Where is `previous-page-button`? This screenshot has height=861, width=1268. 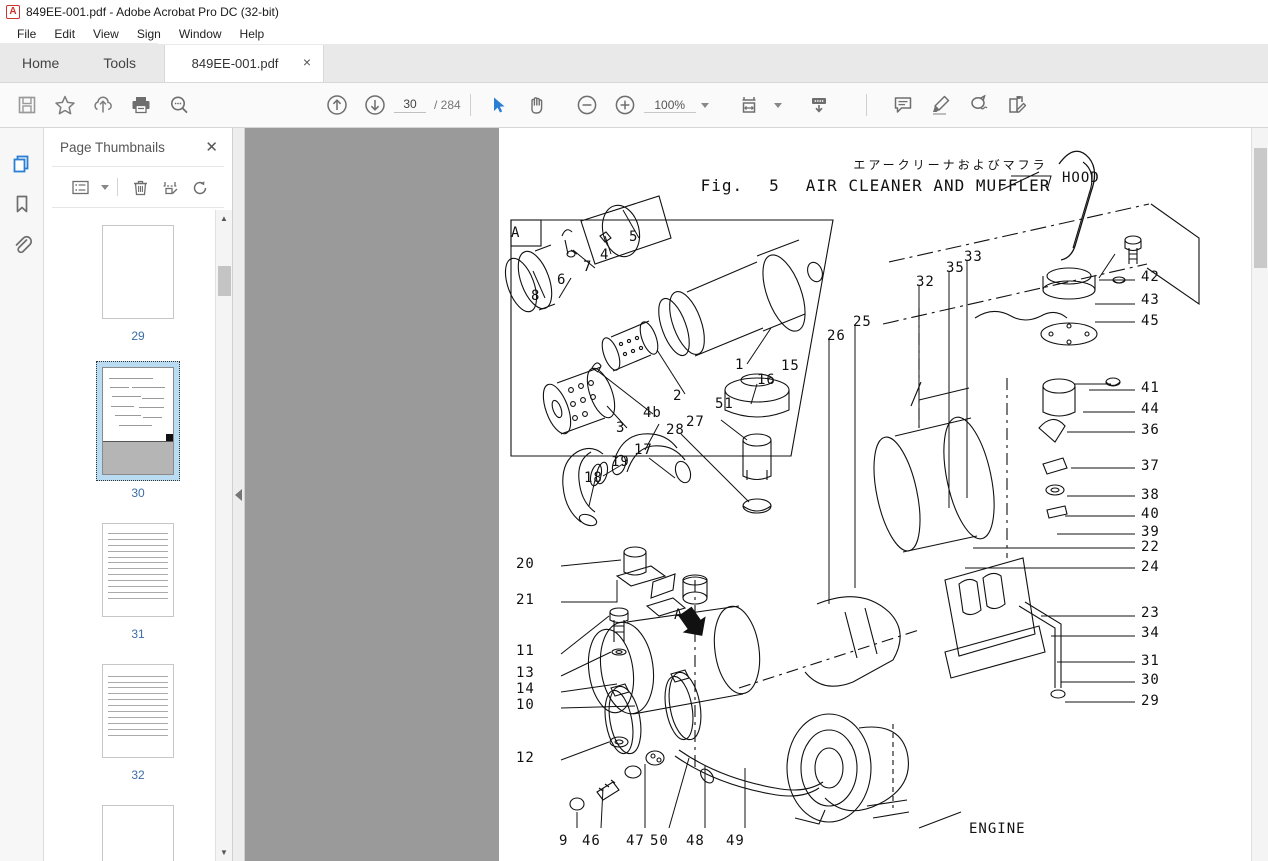 previous-page-button is located at coordinates (337, 105).